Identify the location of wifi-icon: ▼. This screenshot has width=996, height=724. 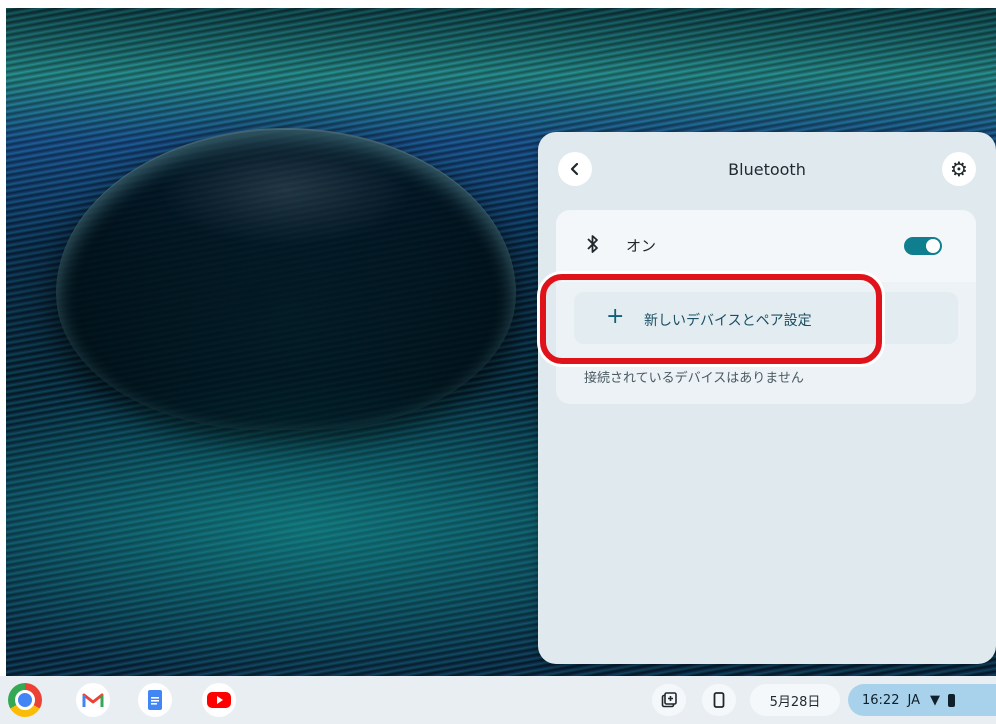
(934, 700).